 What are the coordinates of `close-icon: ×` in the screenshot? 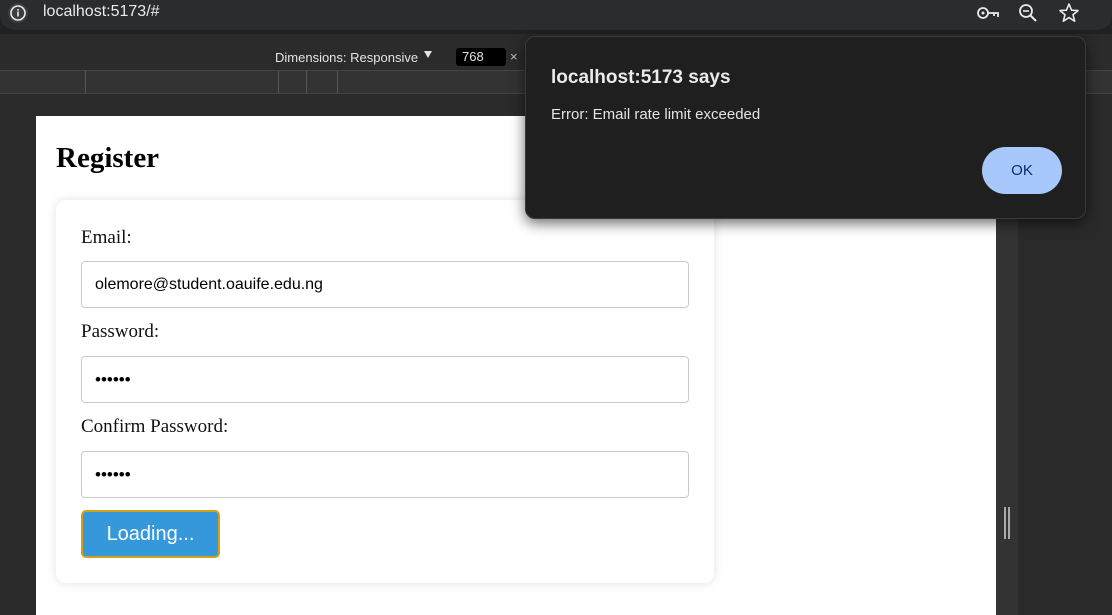 It's located at (514, 57).